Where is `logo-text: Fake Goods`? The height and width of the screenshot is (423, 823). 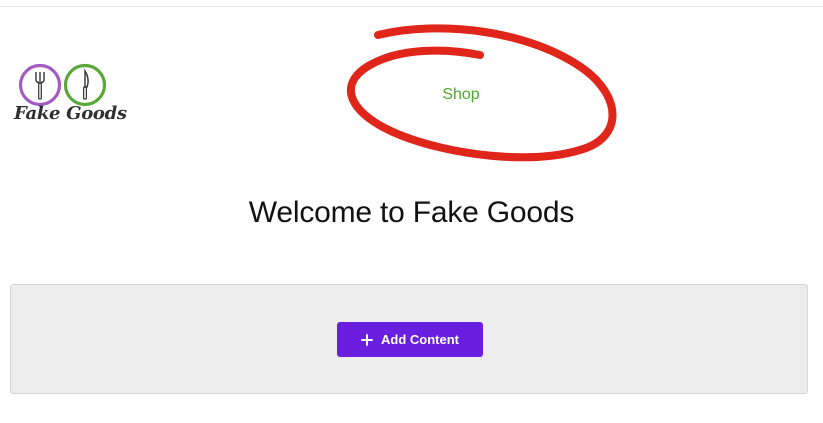
logo-text: Fake Goods is located at coordinates (70, 113).